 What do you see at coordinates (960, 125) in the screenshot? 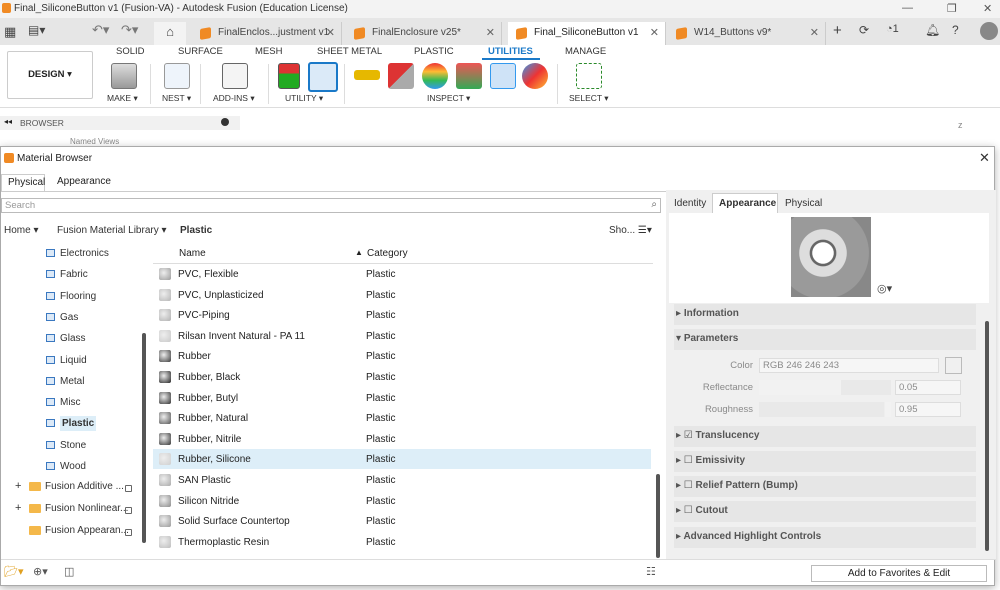
I see `viewcube-icon: z` at bounding box center [960, 125].